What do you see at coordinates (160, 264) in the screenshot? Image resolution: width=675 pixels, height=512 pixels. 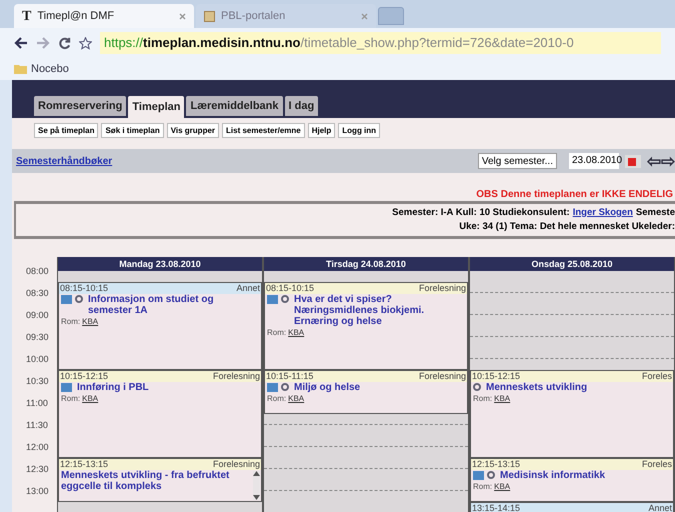 I see `day-header: Mandag 23.08.2010` at bounding box center [160, 264].